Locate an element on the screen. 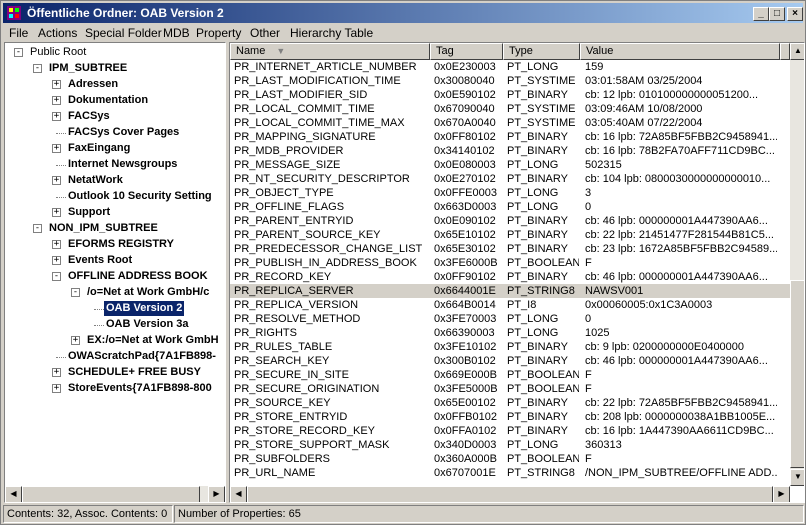 This screenshot has height=525, width=806. table-row: PR_RIGHTS 0x66390003 PT_LONG 1025 is located at coordinates (510, 333).